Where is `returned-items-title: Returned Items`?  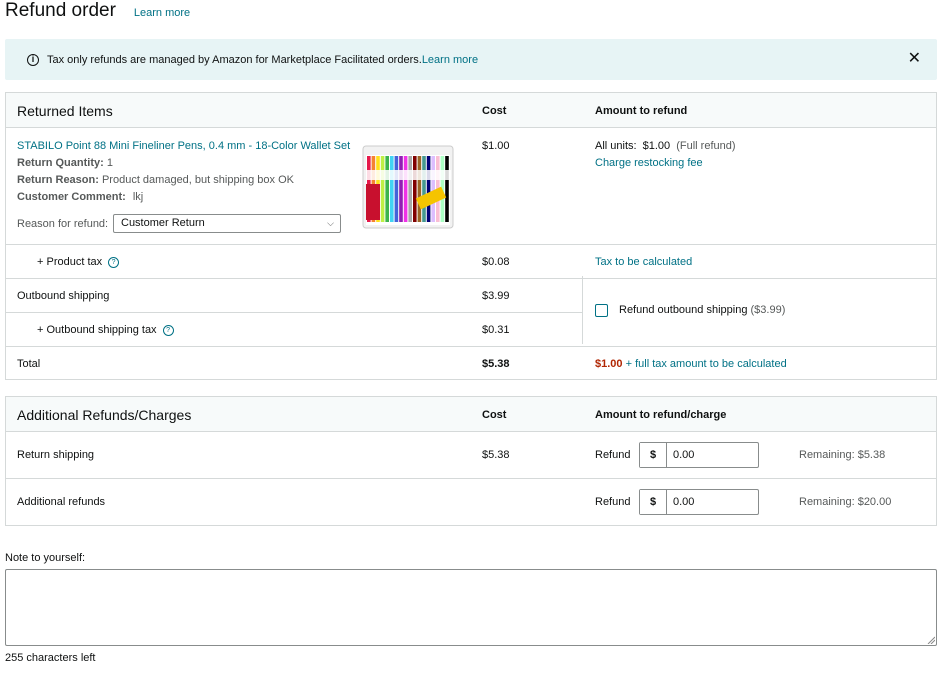 returned-items-title: Returned Items is located at coordinates (65, 111).